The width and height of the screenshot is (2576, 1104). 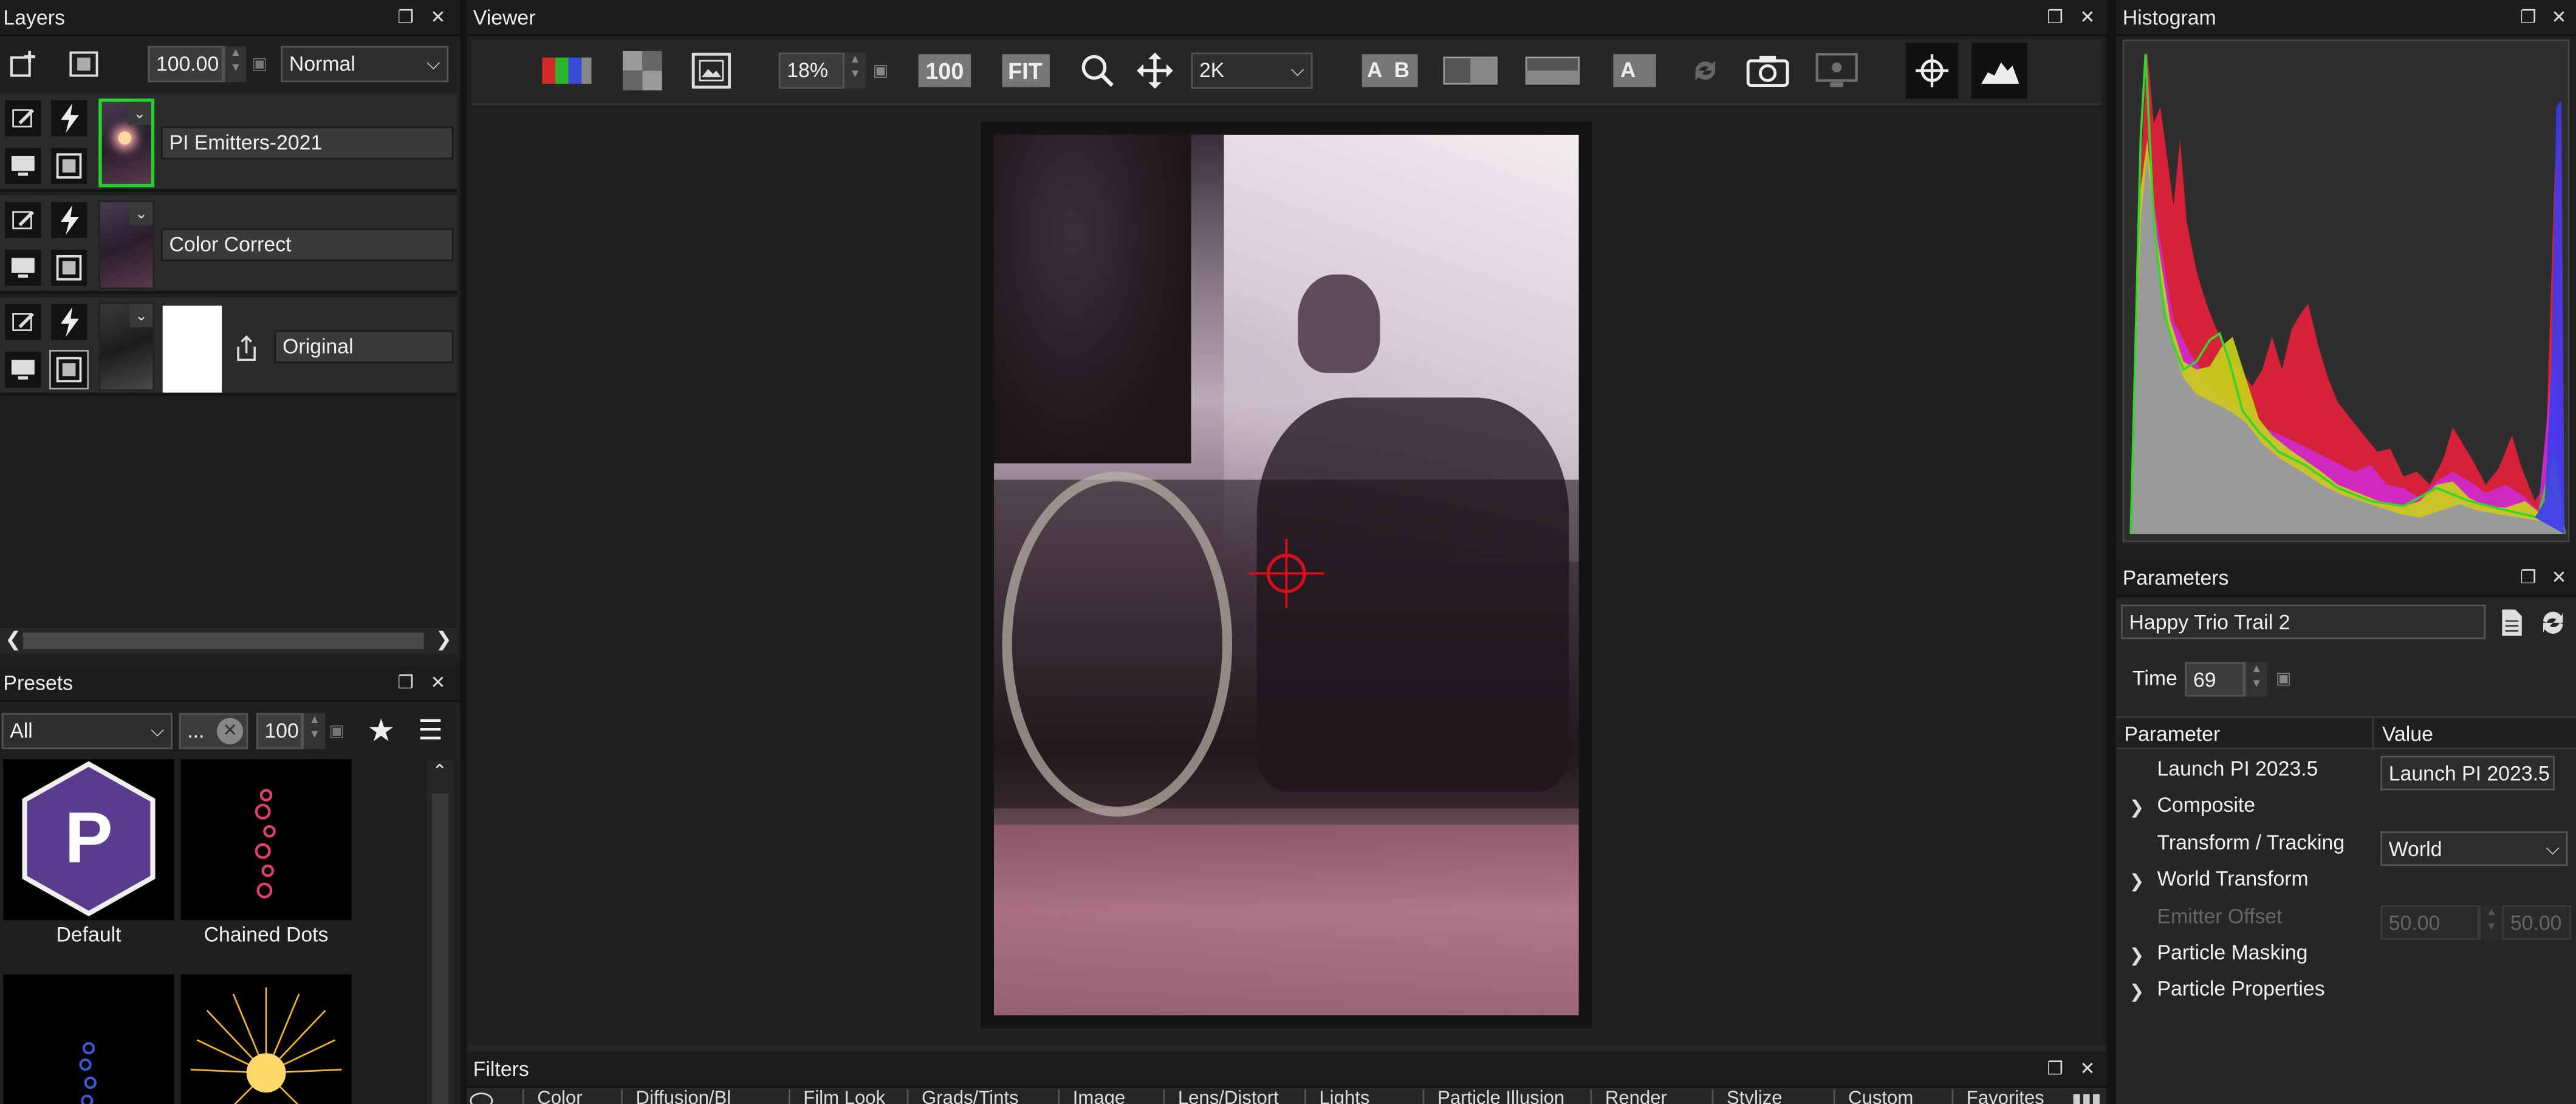 I want to click on emitter-offset-y: 50.00, so click(x=2536, y=922).